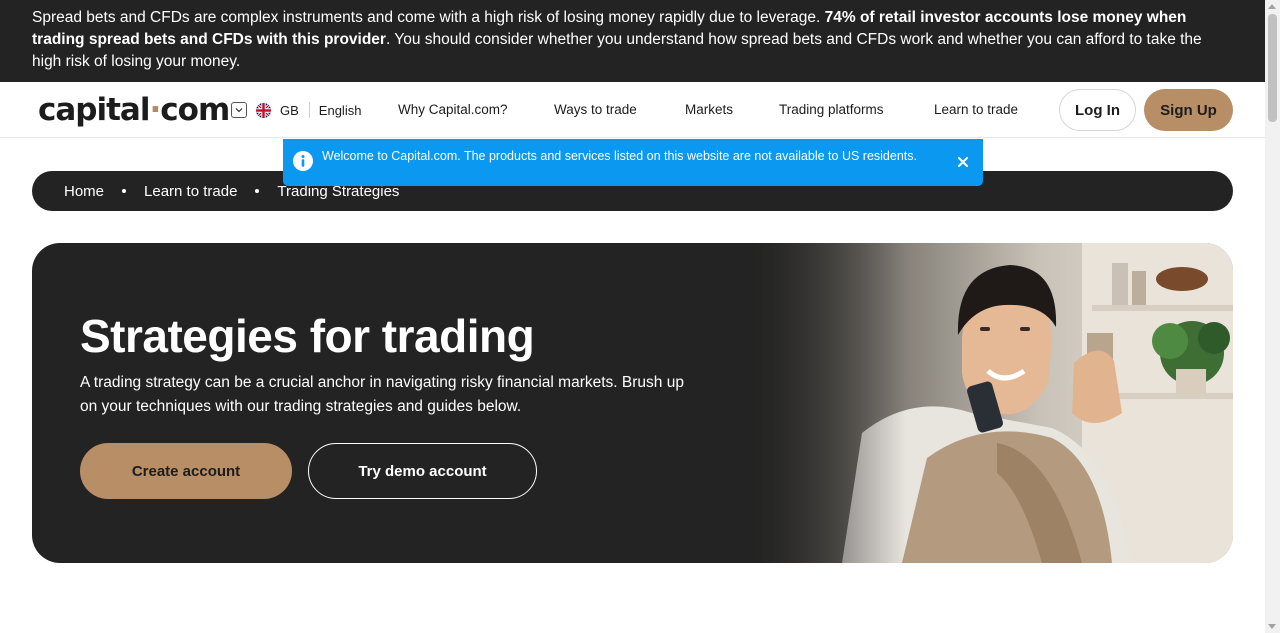 The height and width of the screenshot is (633, 1280). Describe the element at coordinates (1272, 316) in the screenshot. I see `vertical-scrollbar` at that location.